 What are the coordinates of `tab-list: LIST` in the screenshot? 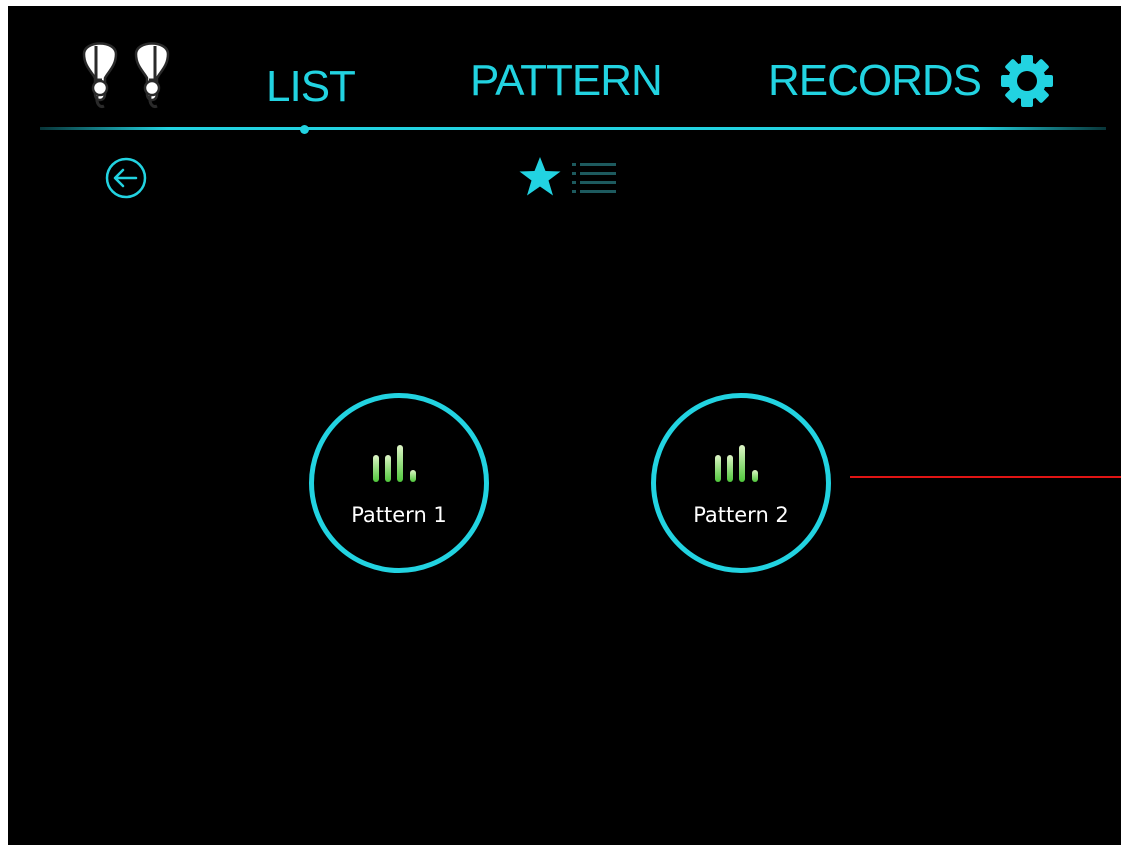 It's located at (311, 87).